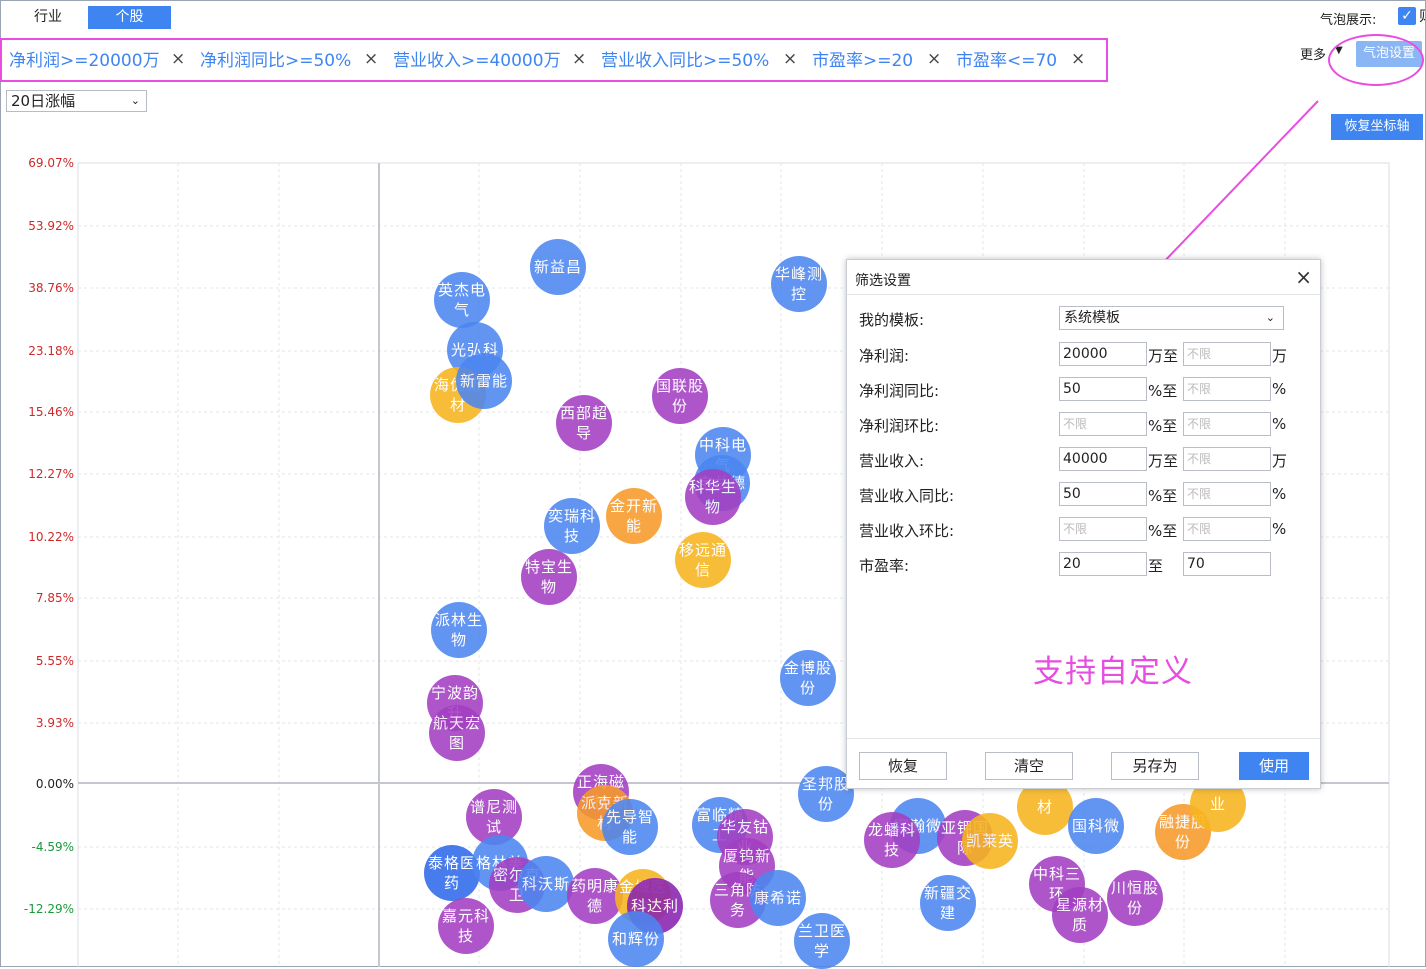 The width and height of the screenshot is (1426, 969). I want to click on stock-bubble-label: 金开新能, so click(634, 516).